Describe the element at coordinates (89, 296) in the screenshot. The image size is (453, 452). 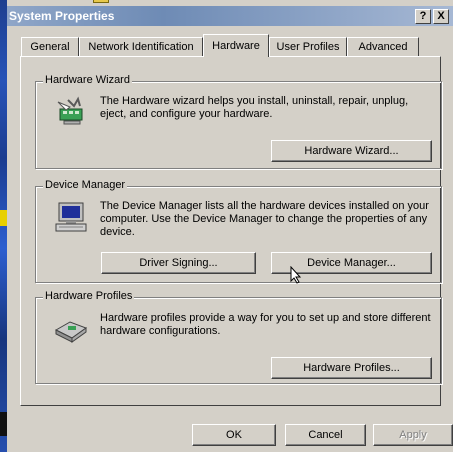
I see `hardware-profiles-legend: Hardware Profiles` at that location.